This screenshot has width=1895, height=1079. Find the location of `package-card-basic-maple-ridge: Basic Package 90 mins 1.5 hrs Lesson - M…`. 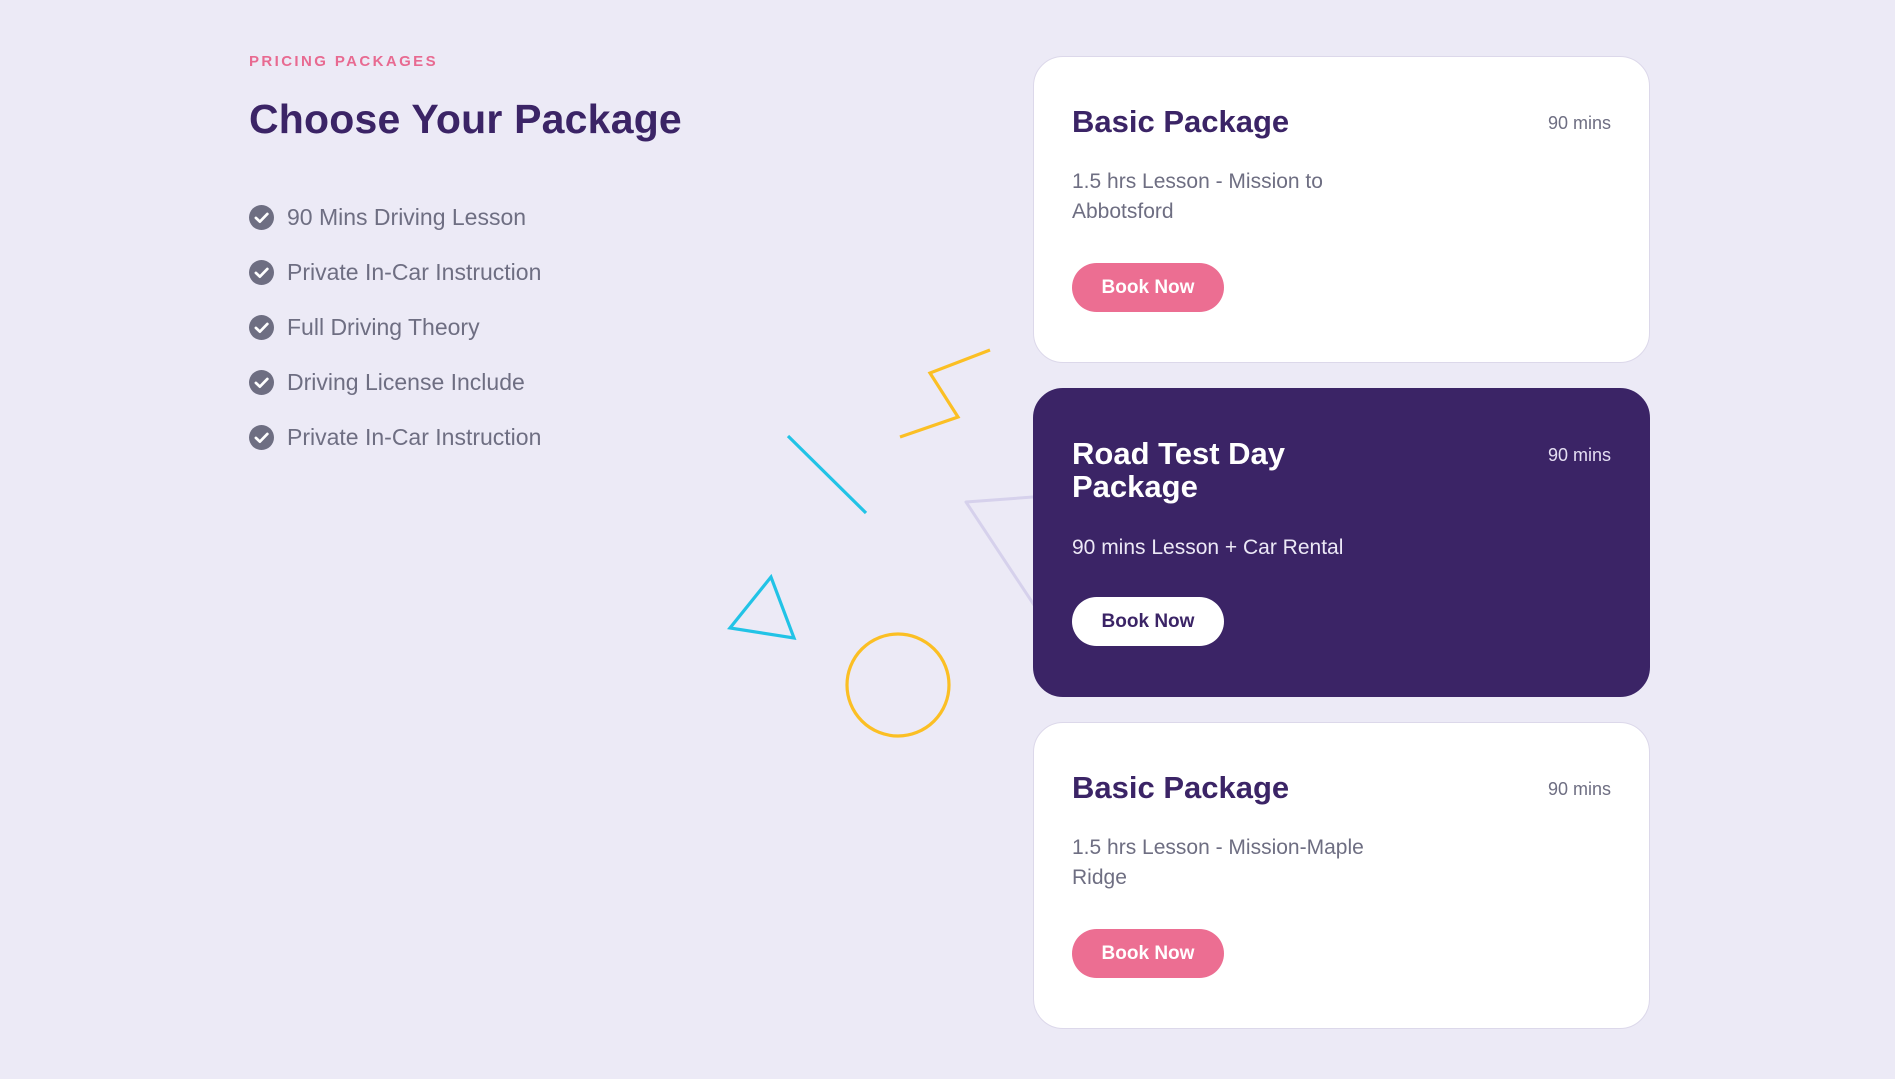

package-card-basic-maple-ridge: Basic Package 90 mins 1.5 hrs Lesson - M… is located at coordinates (1341, 875).